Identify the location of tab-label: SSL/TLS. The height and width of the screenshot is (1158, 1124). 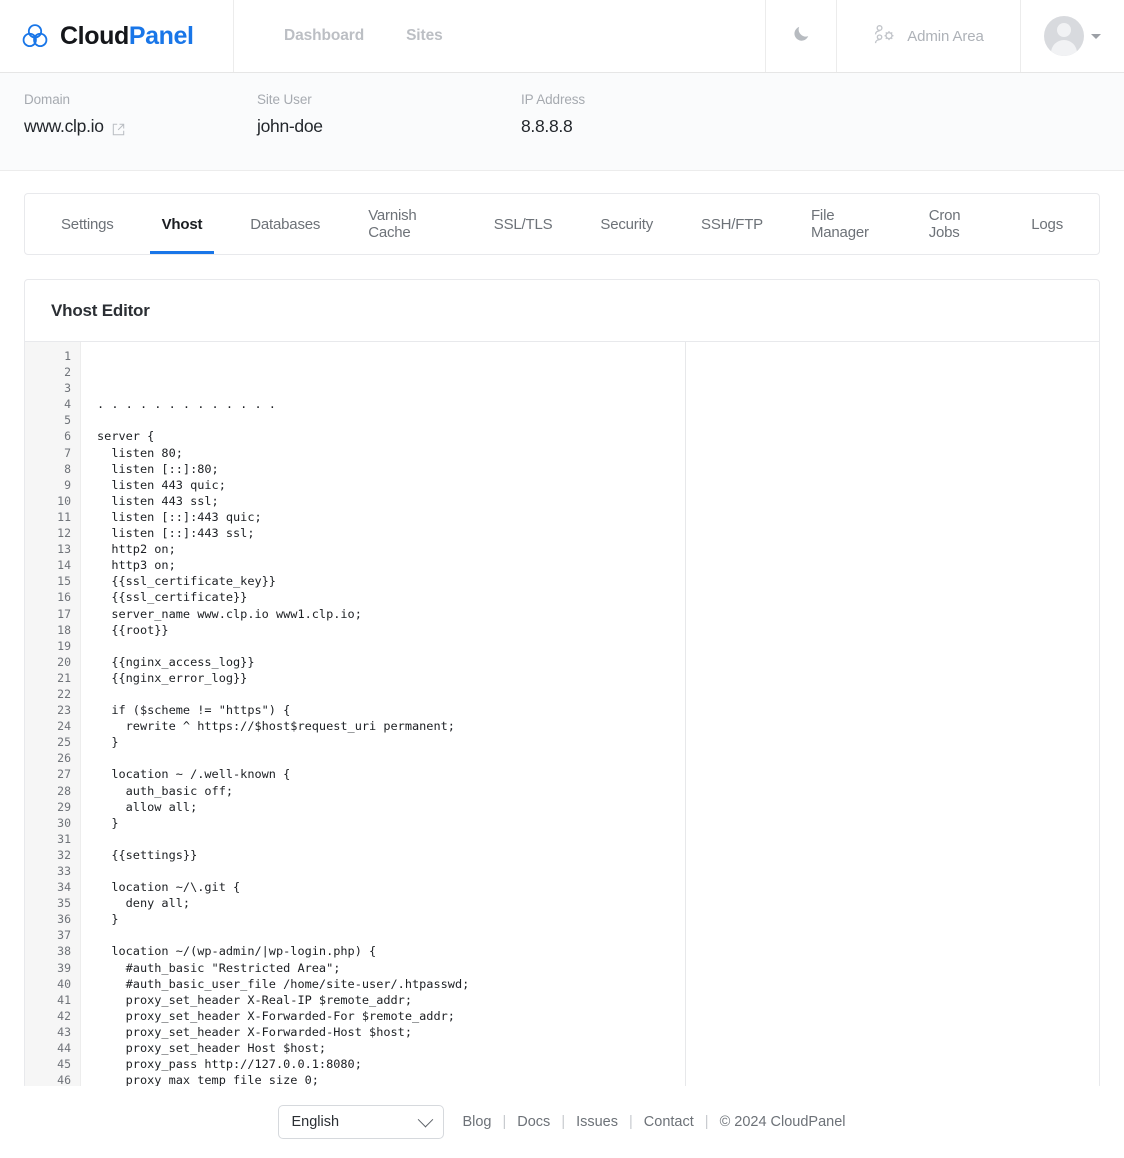
(523, 224).